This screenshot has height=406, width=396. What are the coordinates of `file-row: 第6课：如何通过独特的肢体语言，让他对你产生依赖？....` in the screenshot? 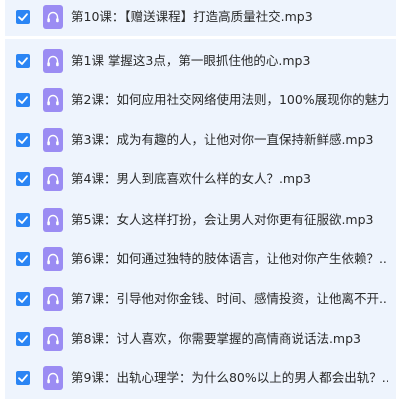 It's located at (200, 258).